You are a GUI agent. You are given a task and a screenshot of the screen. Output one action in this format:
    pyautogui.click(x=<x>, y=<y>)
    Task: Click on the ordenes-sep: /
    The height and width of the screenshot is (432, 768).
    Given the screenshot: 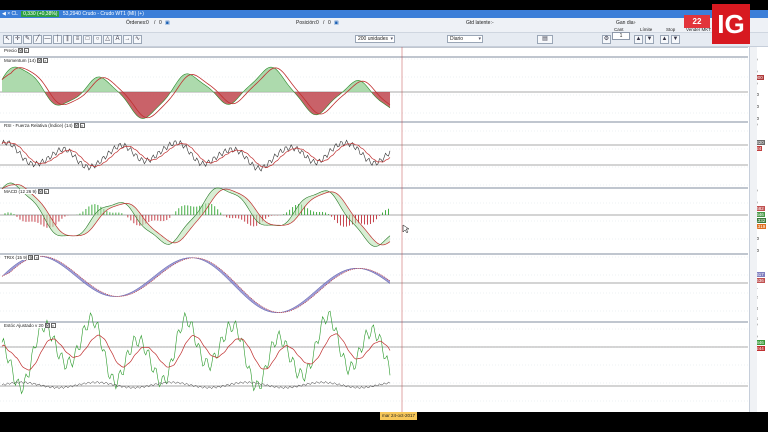 What is the action you would take?
    pyautogui.click(x=155, y=23)
    